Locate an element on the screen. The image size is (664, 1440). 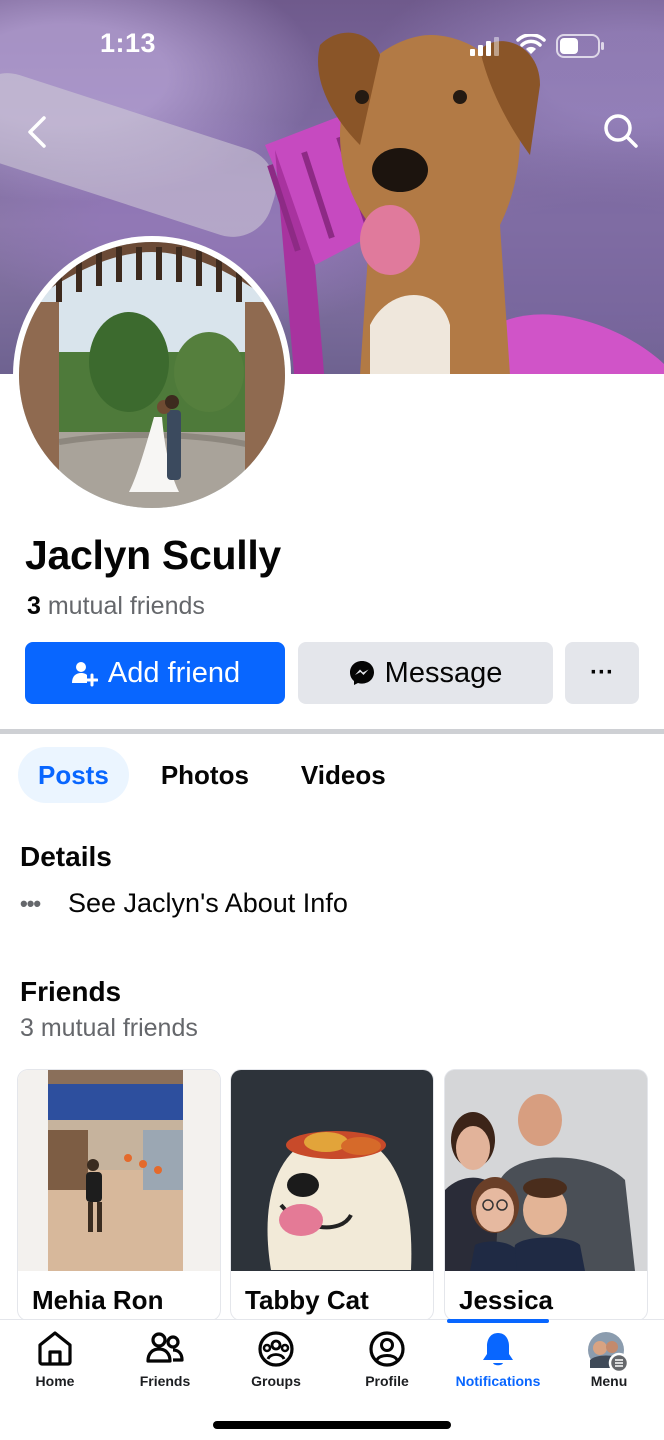
more-options-icon: ··· is located at coordinates (602, 672).